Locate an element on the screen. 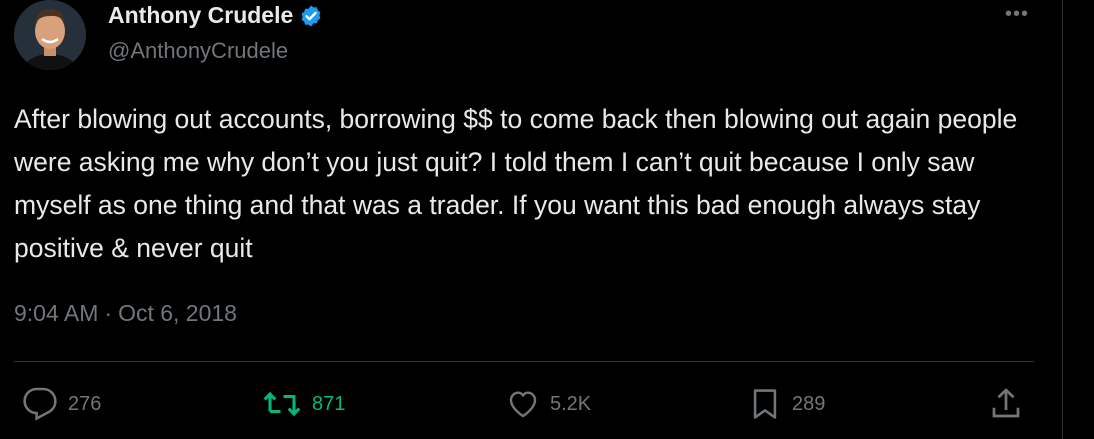  bookmark-button: 289 is located at coordinates (786, 404).